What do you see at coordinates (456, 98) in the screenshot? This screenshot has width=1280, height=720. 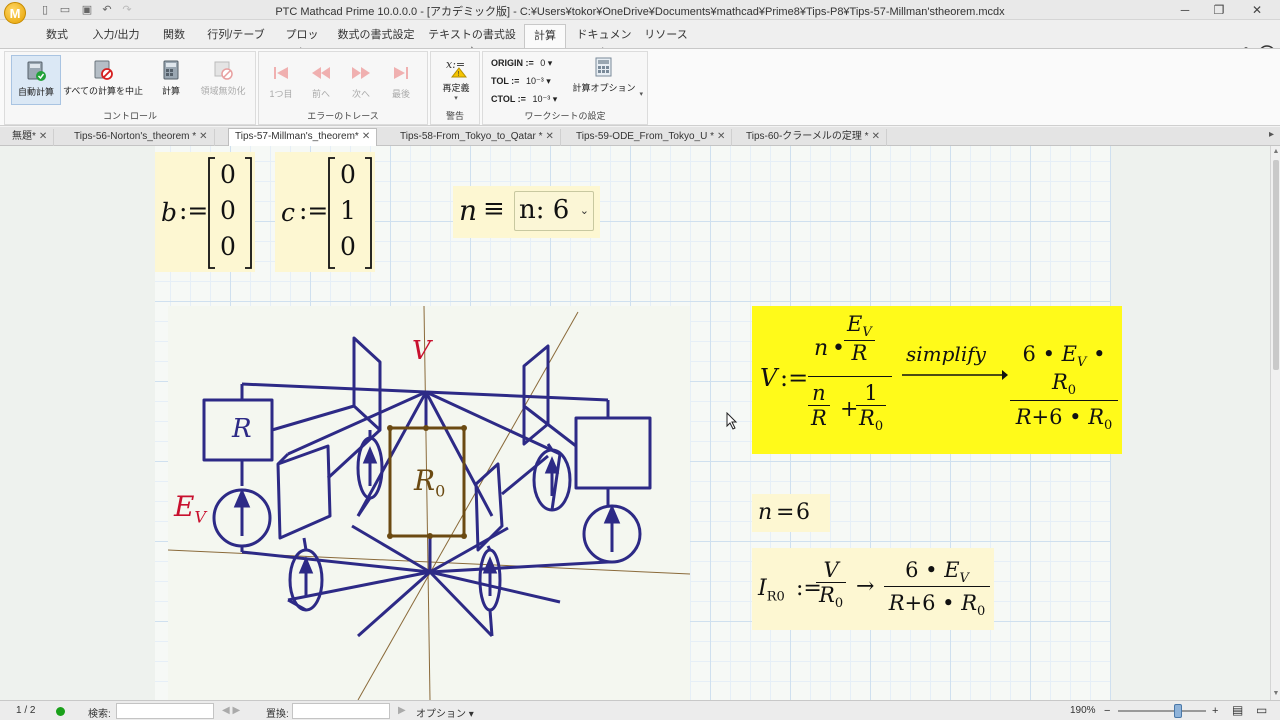 I see `redefine-dropdown-icon: ▾` at bounding box center [456, 98].